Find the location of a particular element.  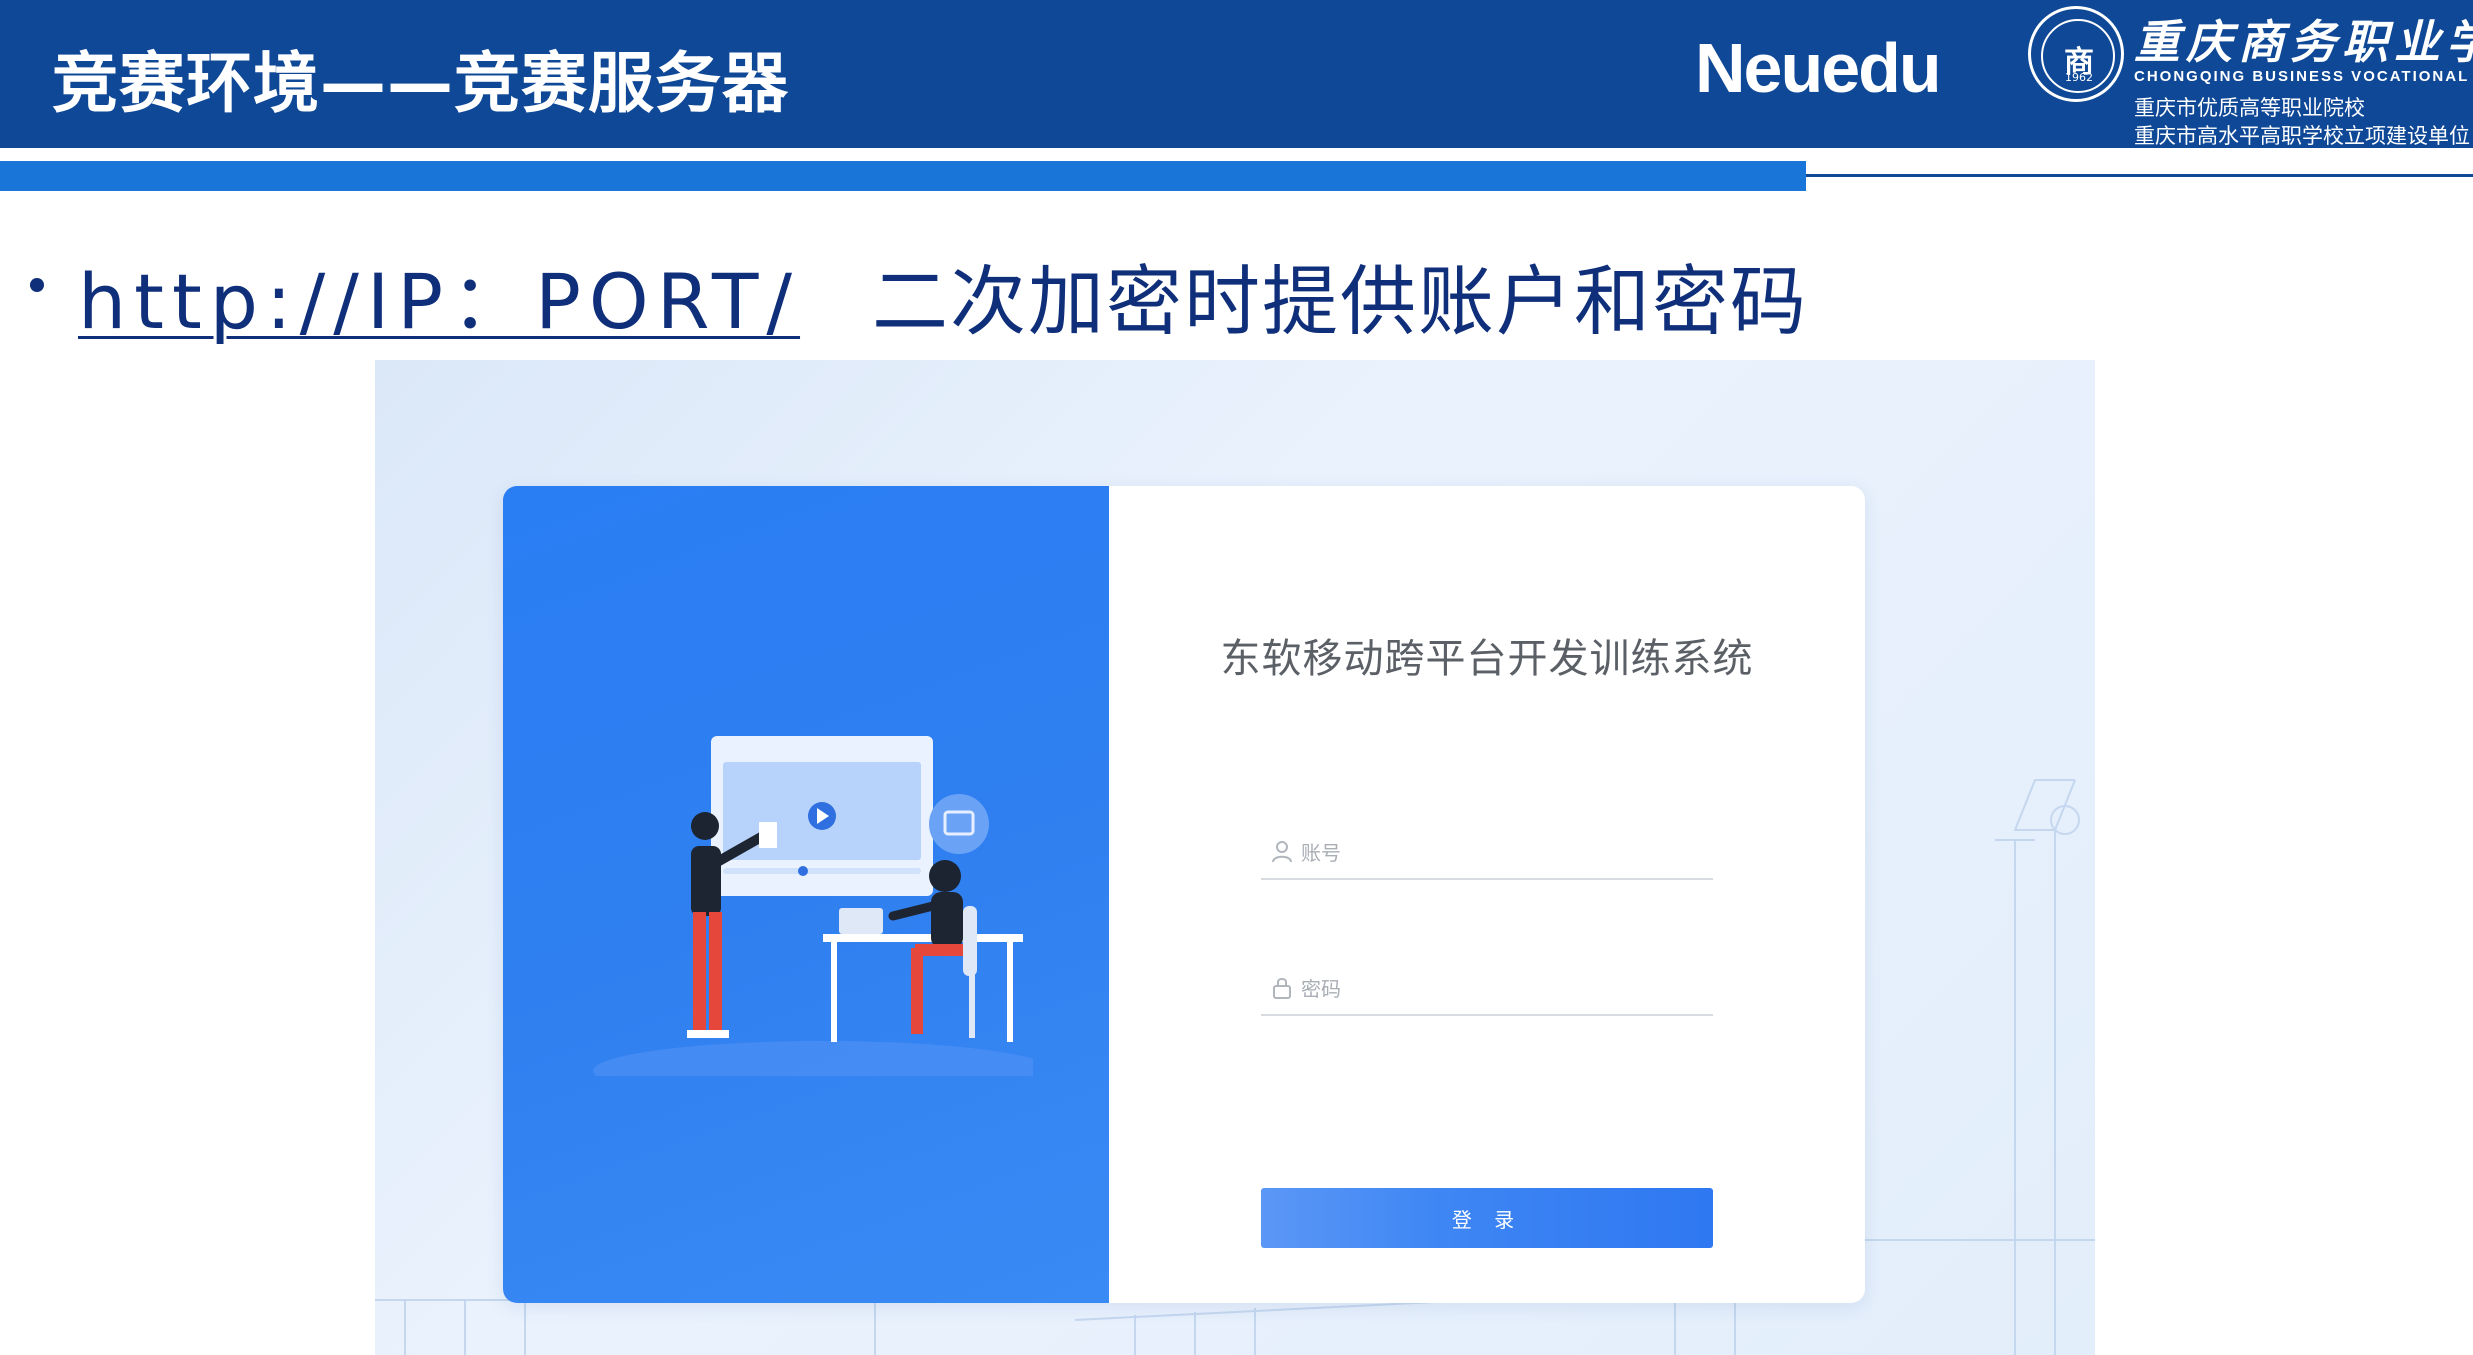

password-input is located at coordinates (1501, 989).